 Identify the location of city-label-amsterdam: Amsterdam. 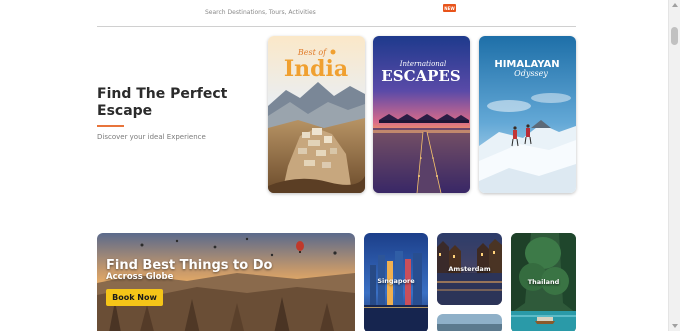
(469, 269).